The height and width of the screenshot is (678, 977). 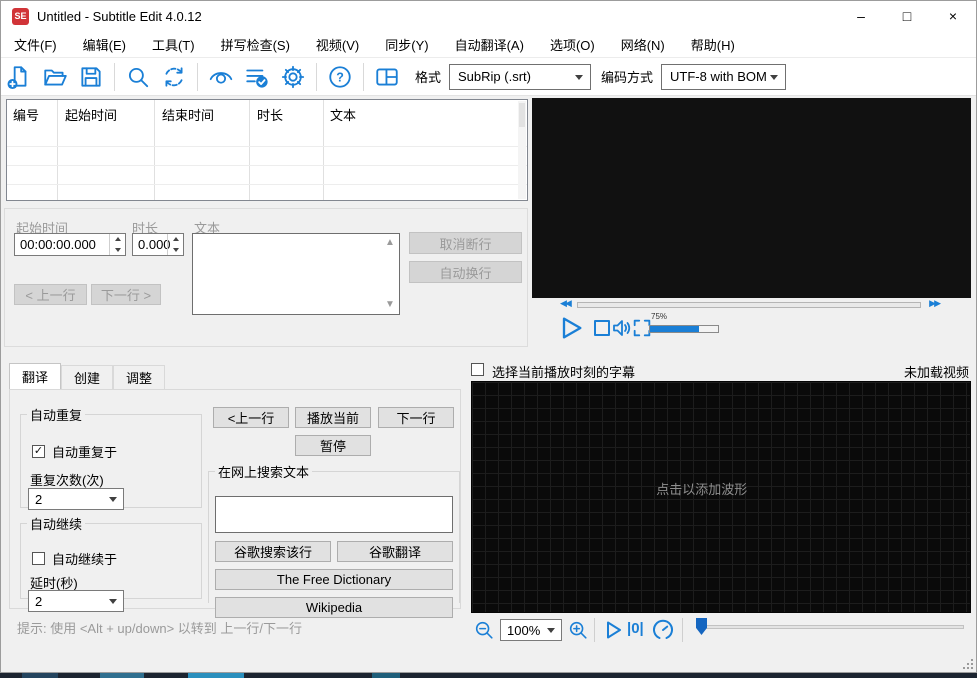 What do you see at coordinates (713, 44) in the screenshot?
I see `menu-help: 帮助(H)` at bounding box center [713, 44].